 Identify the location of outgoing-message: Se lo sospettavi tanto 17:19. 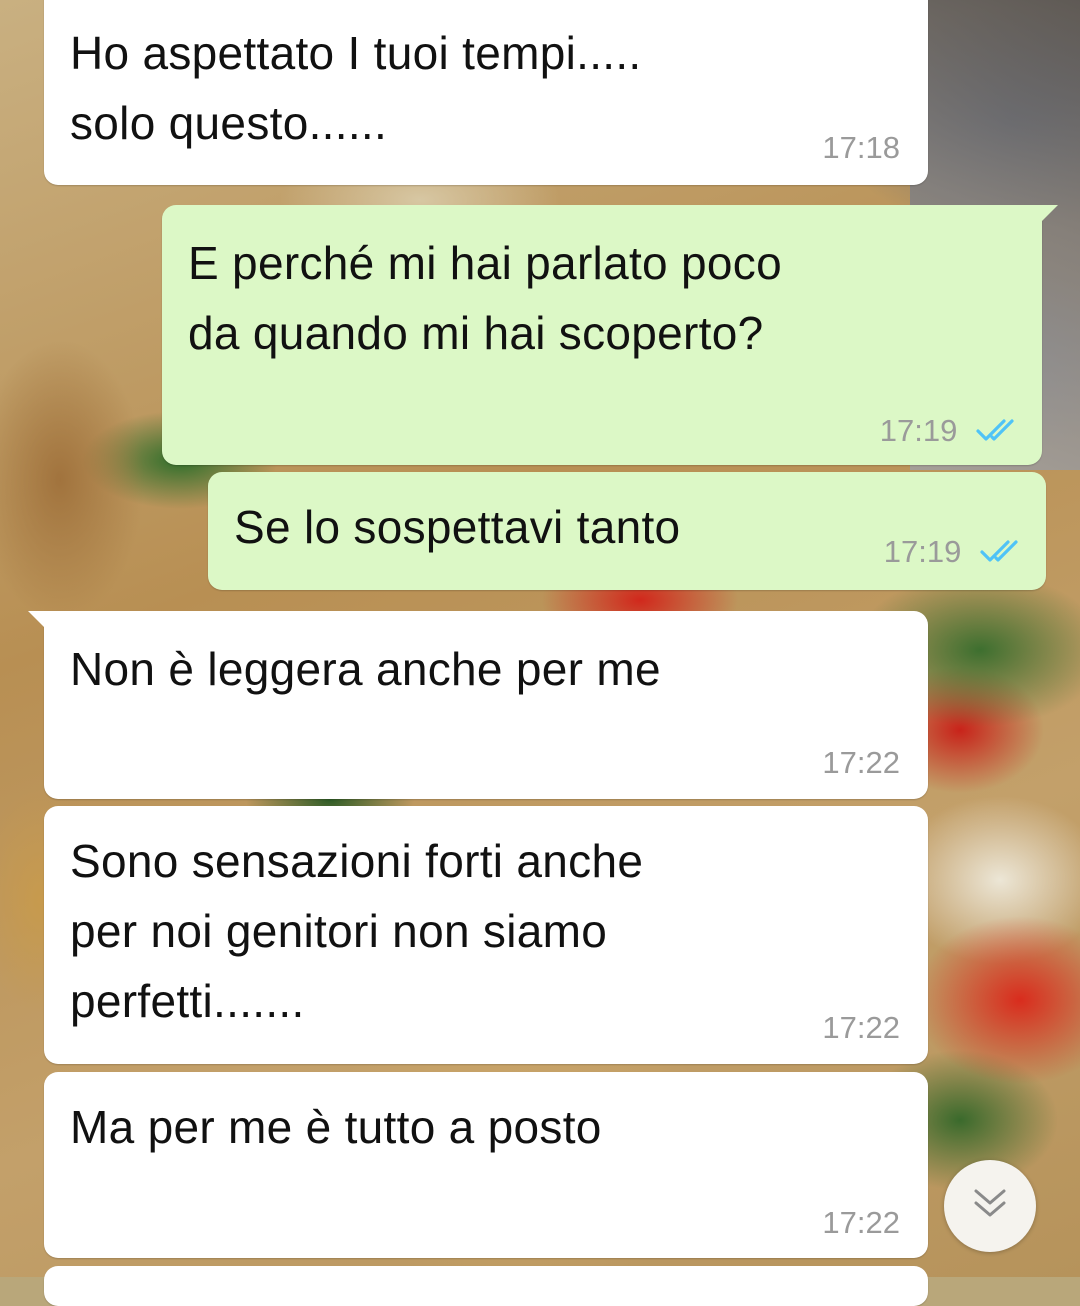
(627, 531).